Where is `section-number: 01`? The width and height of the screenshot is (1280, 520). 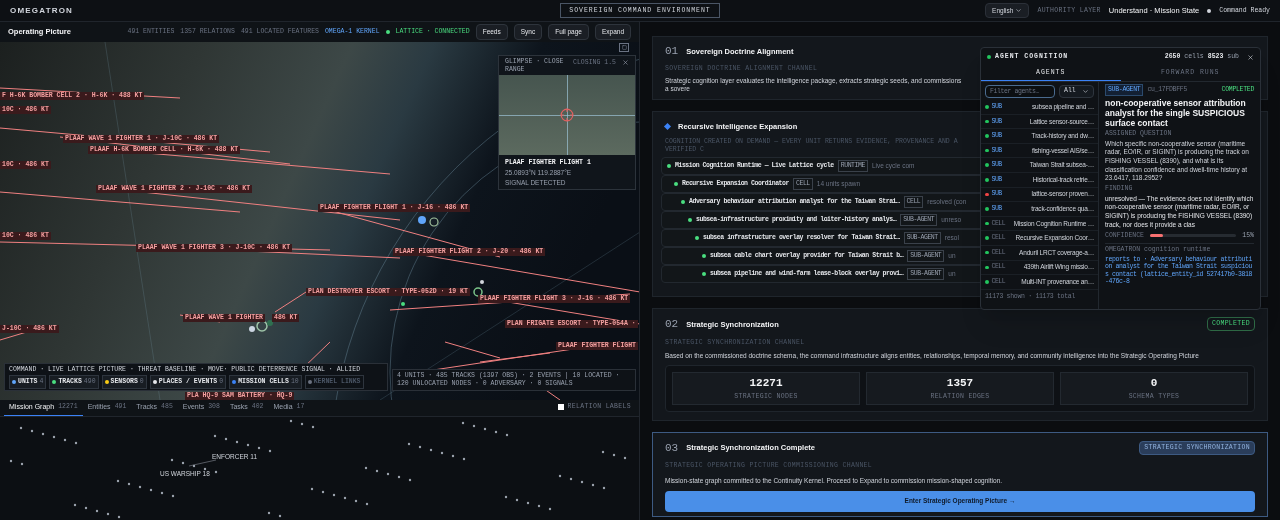 section-number: 01 is located at coordinates (672, 51).